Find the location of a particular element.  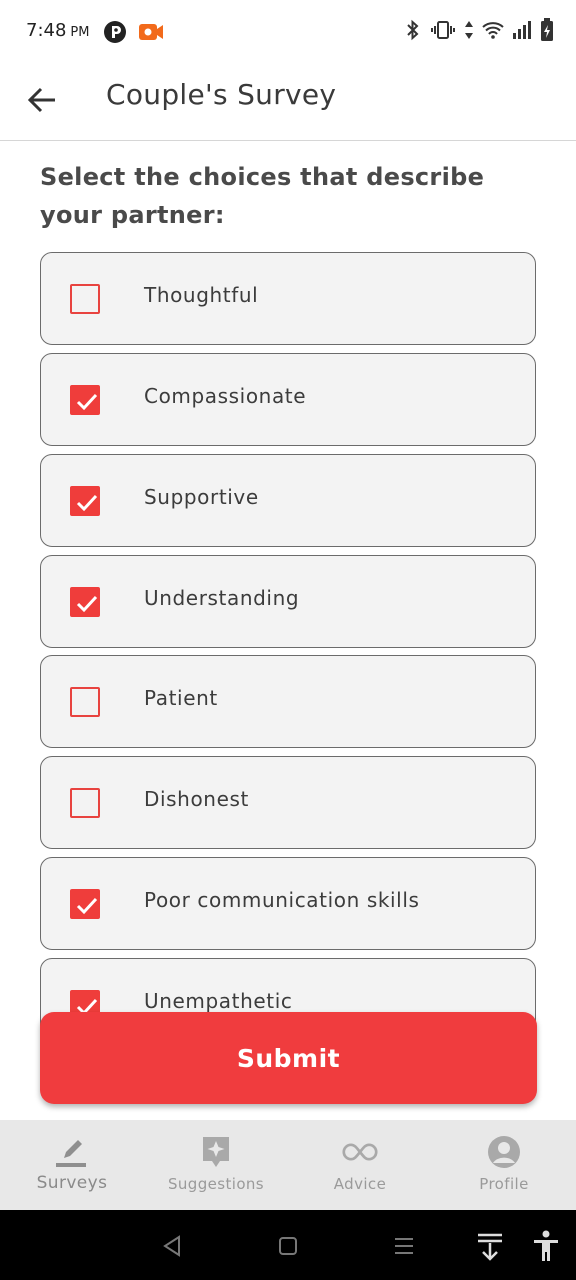

nav-item-suggestions: Suggestions is located at coordinates (216, 1165).